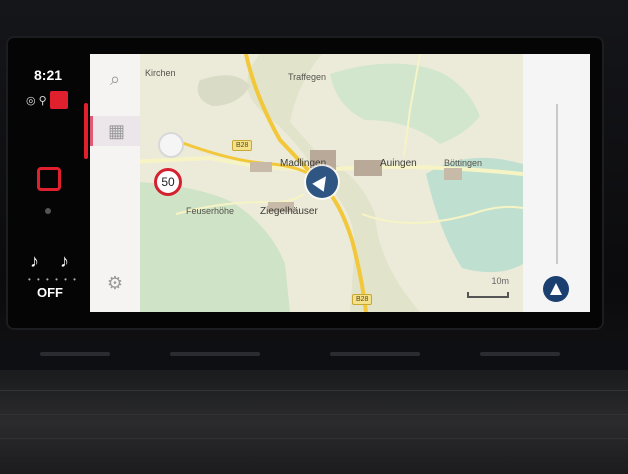 This screenshot has width=628, height=474. I want to click on status-rail: 8:21 ◎ ⚲ ♪ ♪ • • • • • • OFF, so click(54, 185).